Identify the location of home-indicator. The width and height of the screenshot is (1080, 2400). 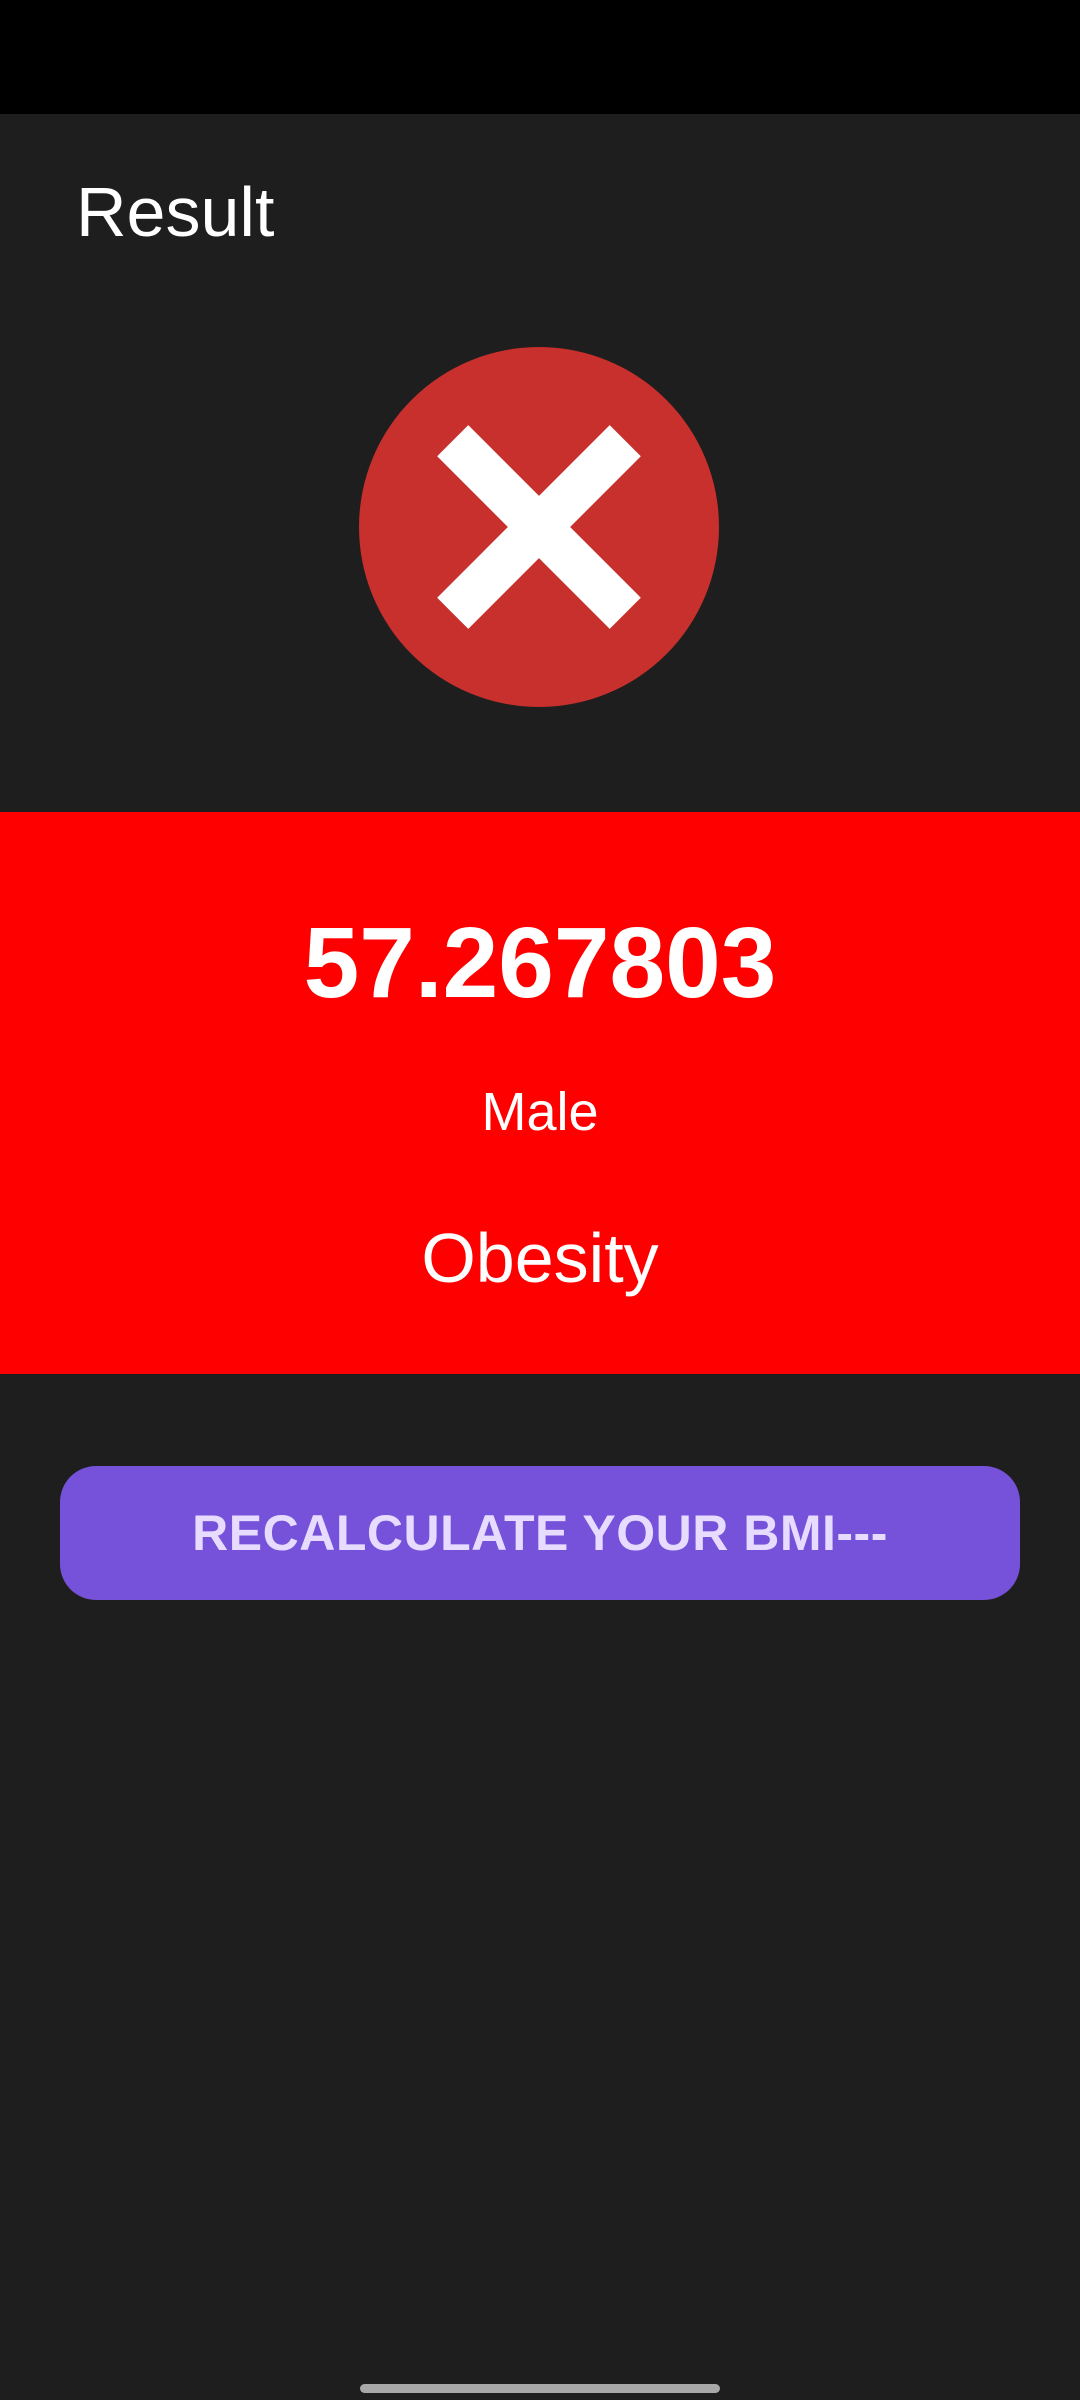
(540, 2388).